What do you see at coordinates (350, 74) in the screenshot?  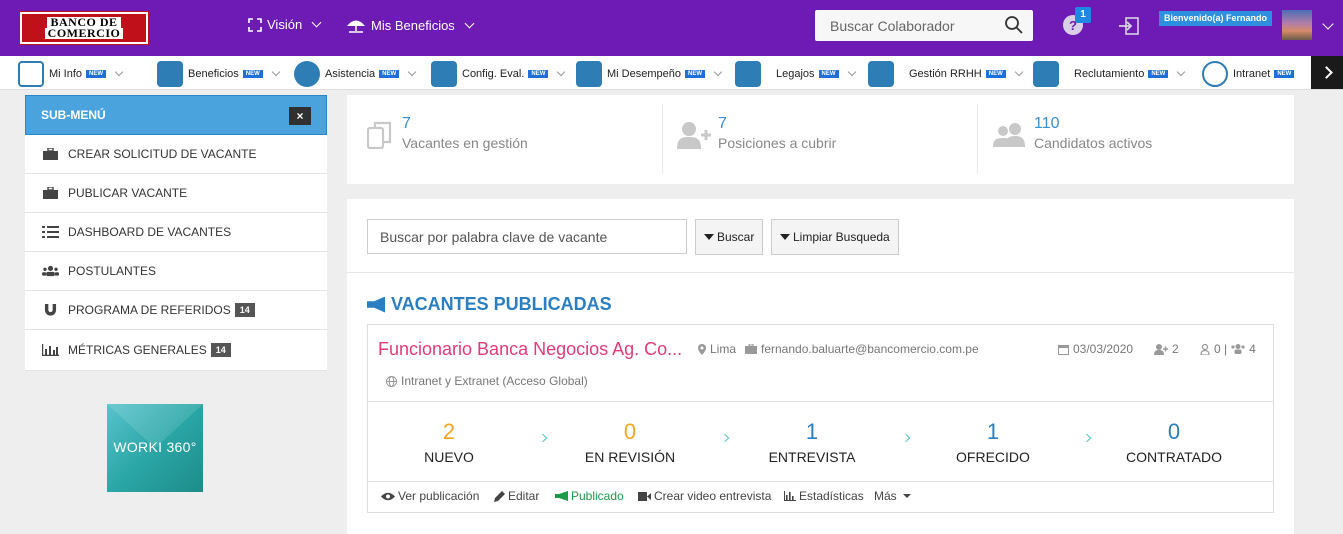 I see `module-label: Asistencia` at bounding box center [350, 74].